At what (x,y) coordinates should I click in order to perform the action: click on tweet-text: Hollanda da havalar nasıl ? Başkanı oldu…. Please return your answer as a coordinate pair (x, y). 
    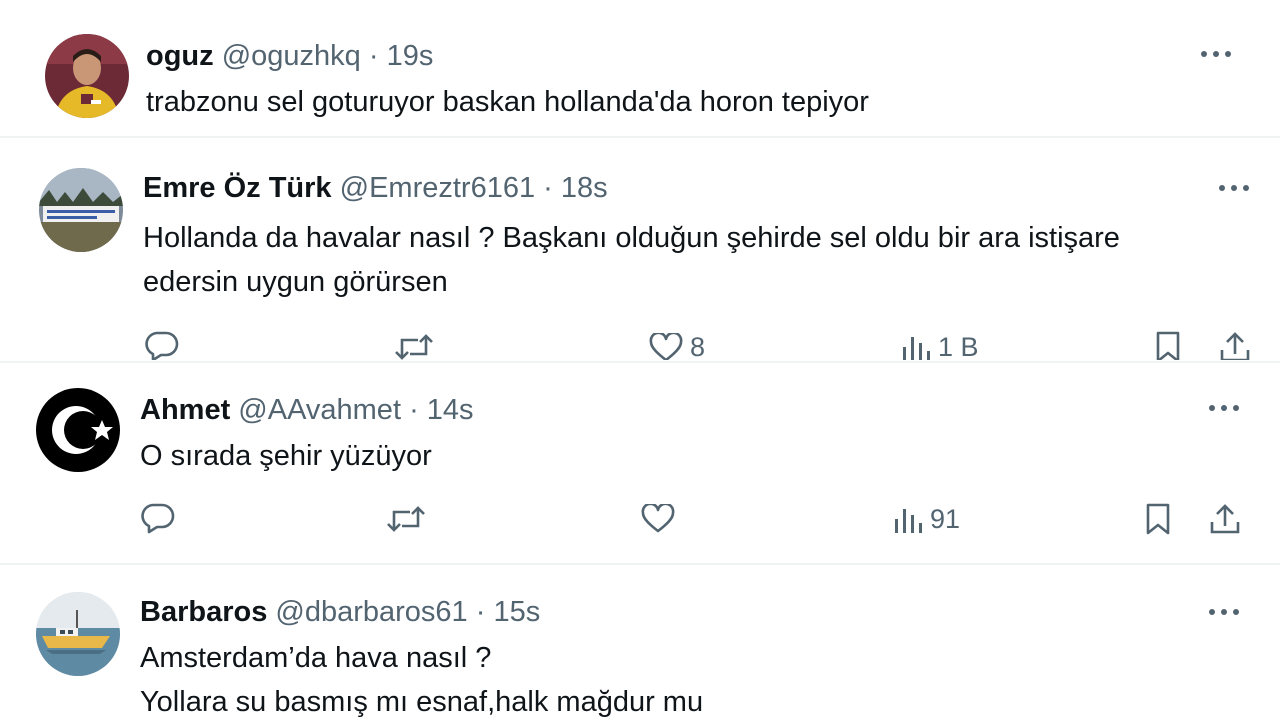
    Looking at the image, I should click on (631, 260).